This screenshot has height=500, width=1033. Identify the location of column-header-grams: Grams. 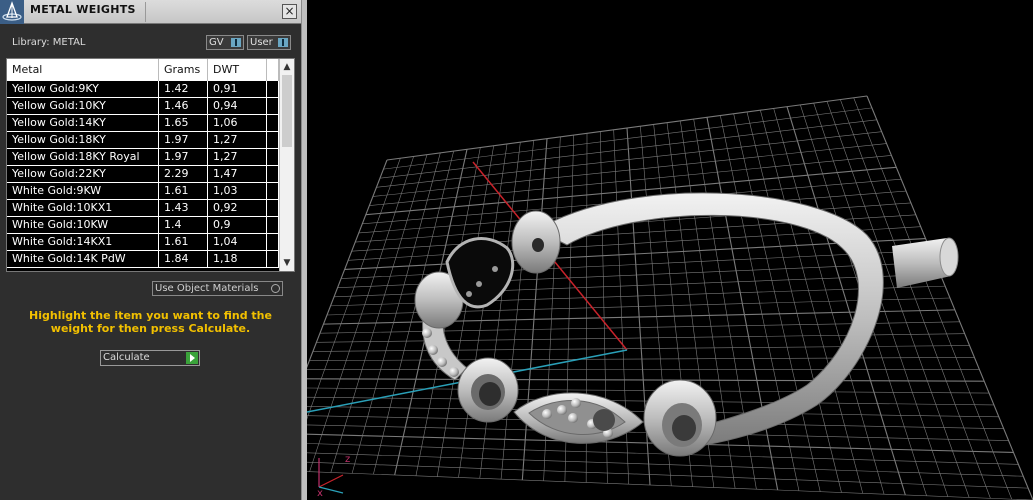
(183, 70).